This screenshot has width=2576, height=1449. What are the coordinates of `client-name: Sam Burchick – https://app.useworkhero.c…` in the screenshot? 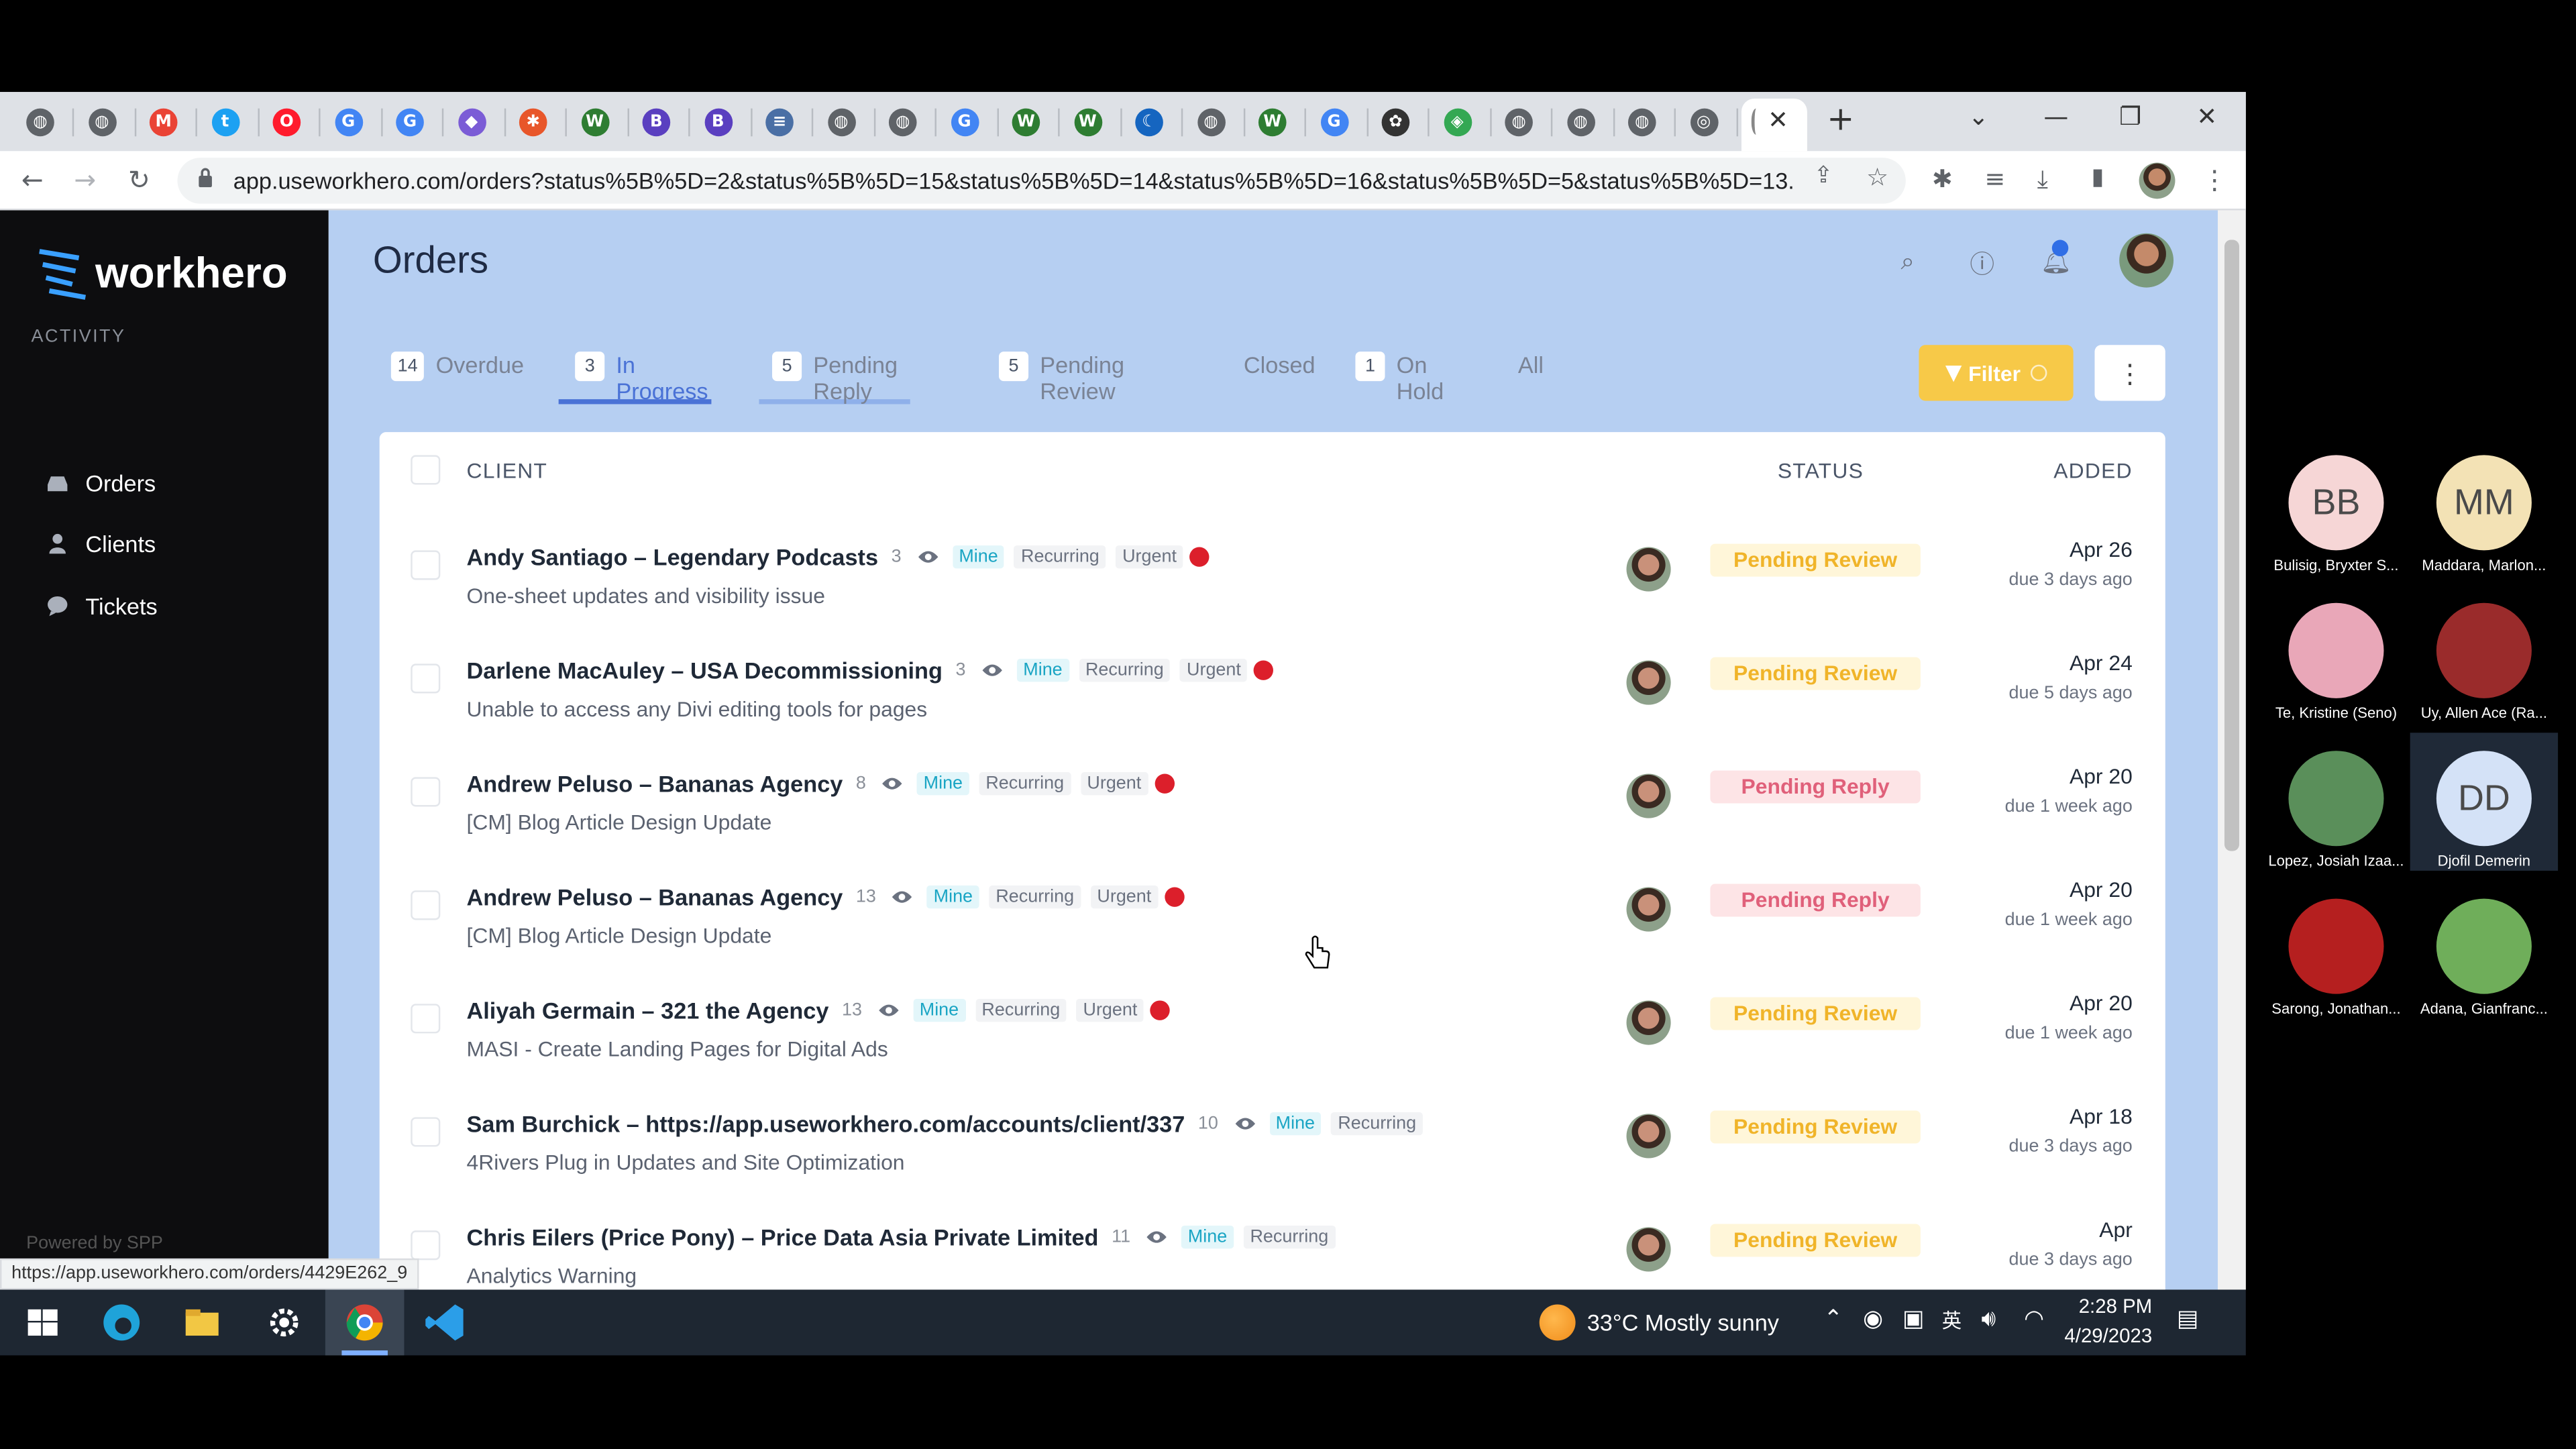 It's located at (826, 1124).